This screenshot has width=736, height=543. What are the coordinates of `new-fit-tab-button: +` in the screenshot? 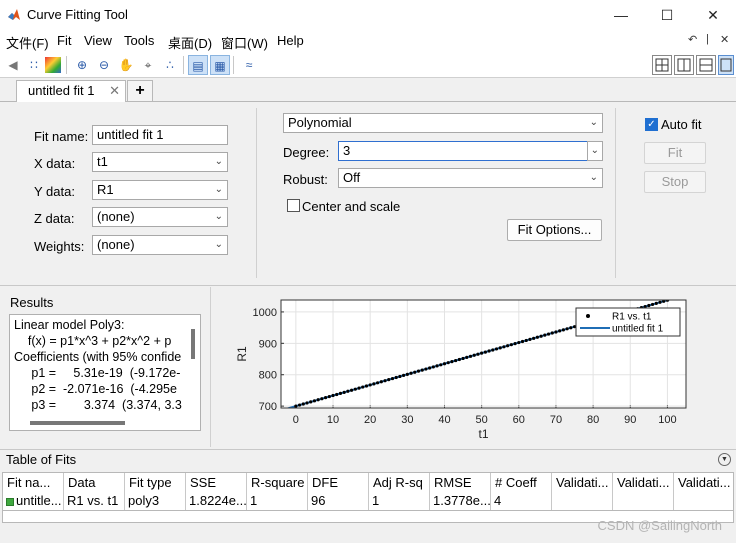 It's located at (140, 91).